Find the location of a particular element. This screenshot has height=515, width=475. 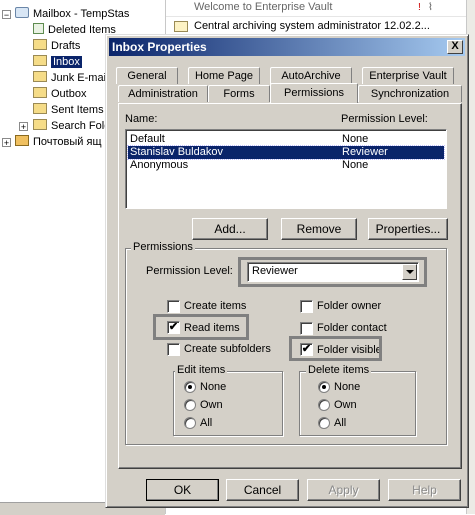

edit-all-label: All is located at coordinates (206, 423).